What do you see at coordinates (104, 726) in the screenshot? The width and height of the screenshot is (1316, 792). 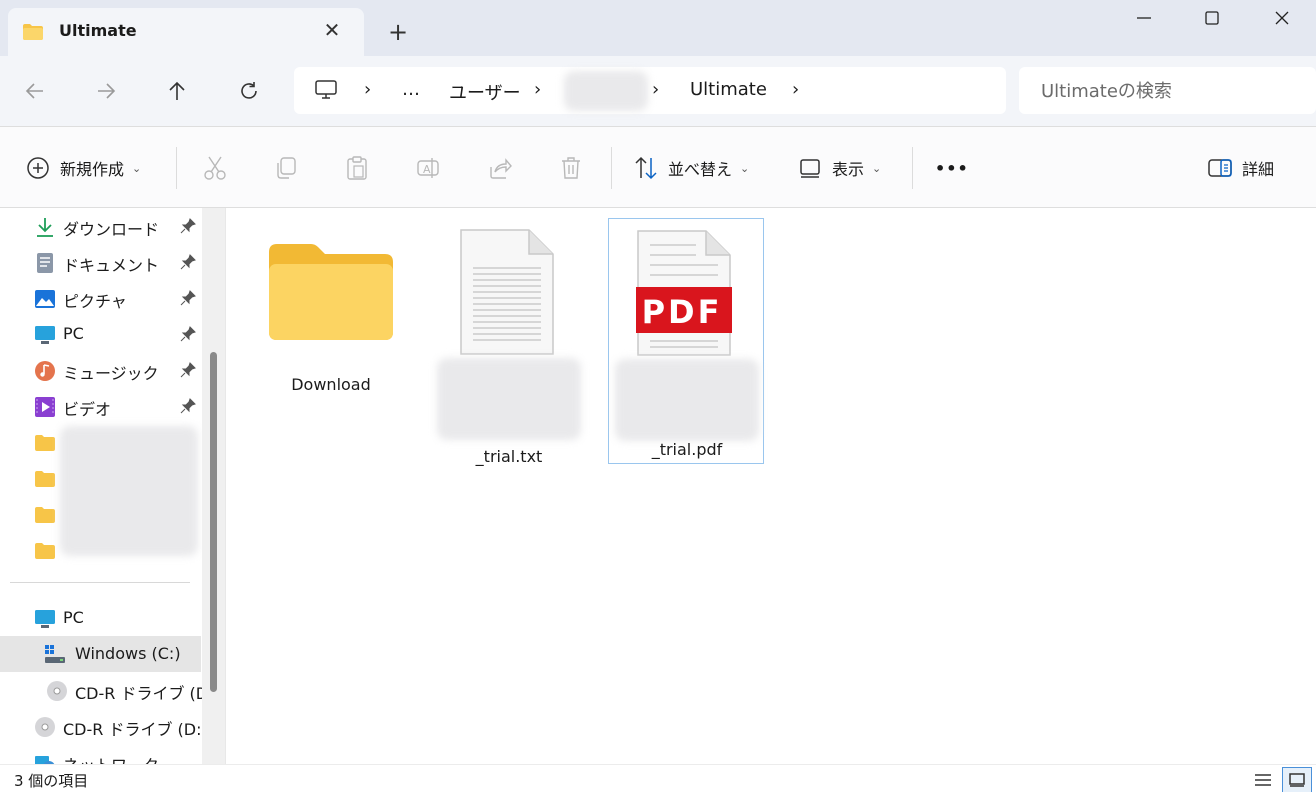 I see `sidebar-item-drive-d: CD-R ドライブ (D:)` at bounding box center [104, 726].